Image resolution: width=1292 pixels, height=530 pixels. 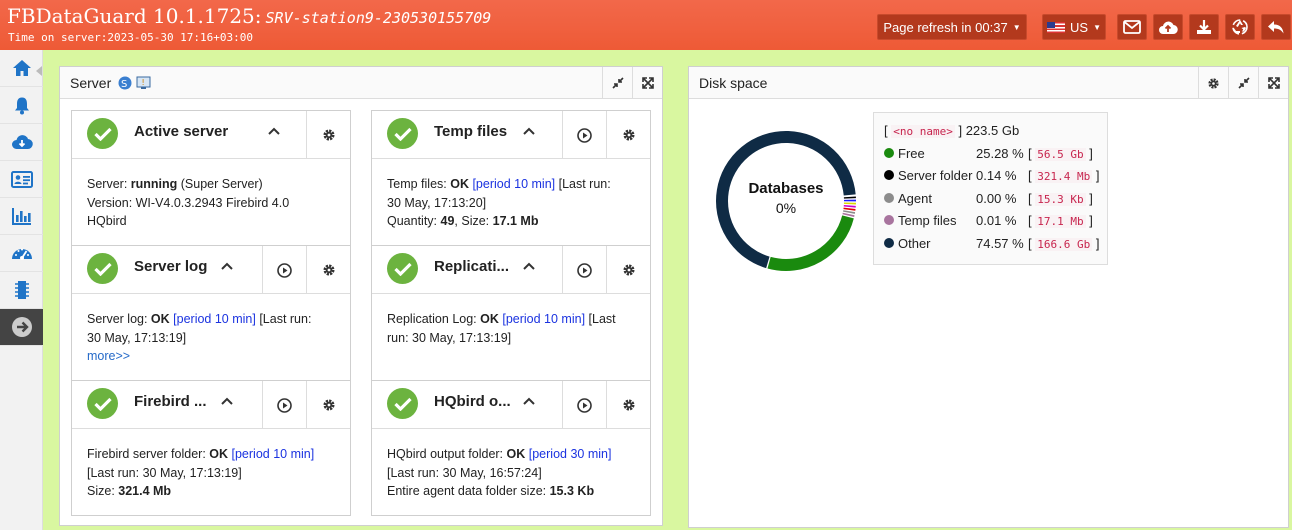 What do you see at coordinates (107, 221) in the screenshot?
I see `edition-text: HQbird` at bounding box center [107, 221].